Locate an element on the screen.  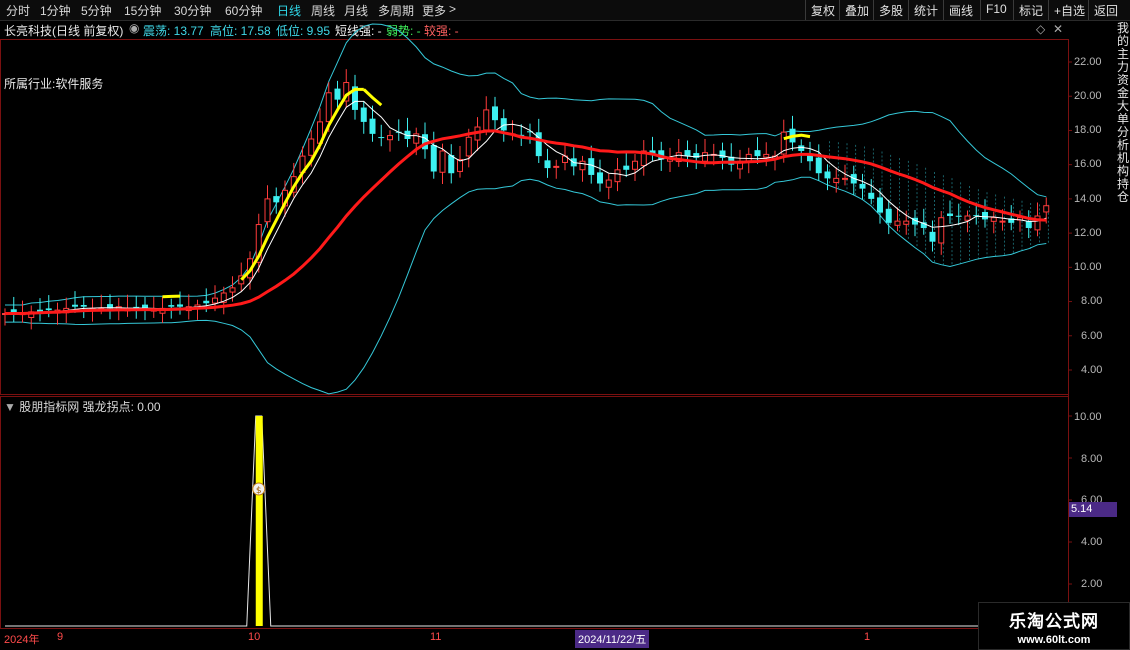
y-tick: 16.00 is located at coordinates (1088, 164).